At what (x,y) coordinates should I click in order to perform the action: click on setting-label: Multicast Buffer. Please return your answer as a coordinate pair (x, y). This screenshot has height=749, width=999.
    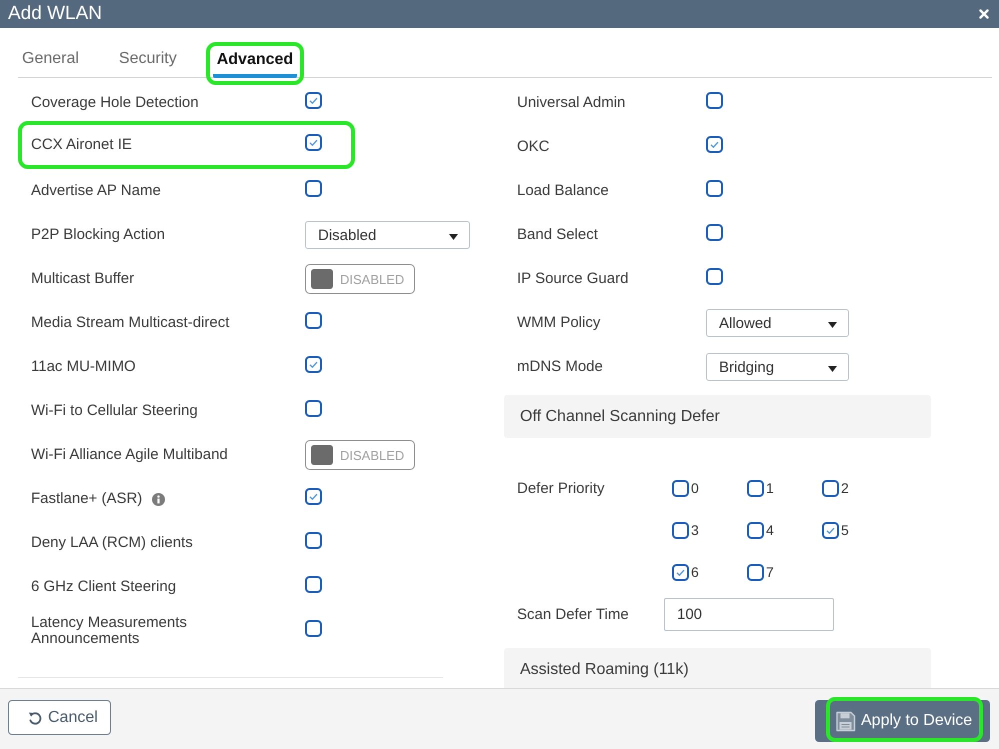
    Looking at the image, I should click on (82, 279).